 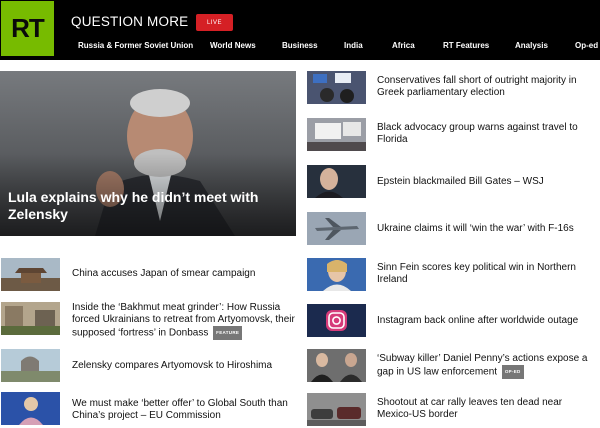 I want to click on thumb-greek-election, so click(x=336, y=87).